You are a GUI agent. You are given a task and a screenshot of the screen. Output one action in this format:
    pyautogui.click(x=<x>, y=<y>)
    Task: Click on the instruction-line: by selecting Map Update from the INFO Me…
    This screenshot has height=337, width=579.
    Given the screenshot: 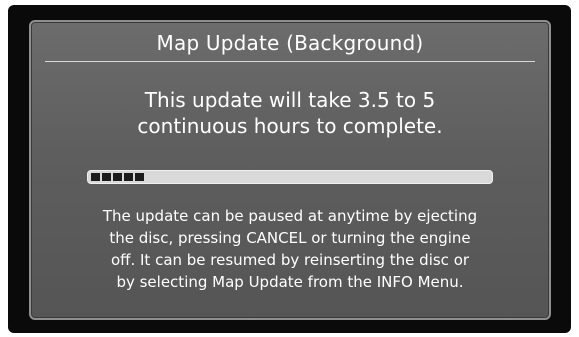 What is the action you would take?
    pyautogui.click(x=290, y=282)
    